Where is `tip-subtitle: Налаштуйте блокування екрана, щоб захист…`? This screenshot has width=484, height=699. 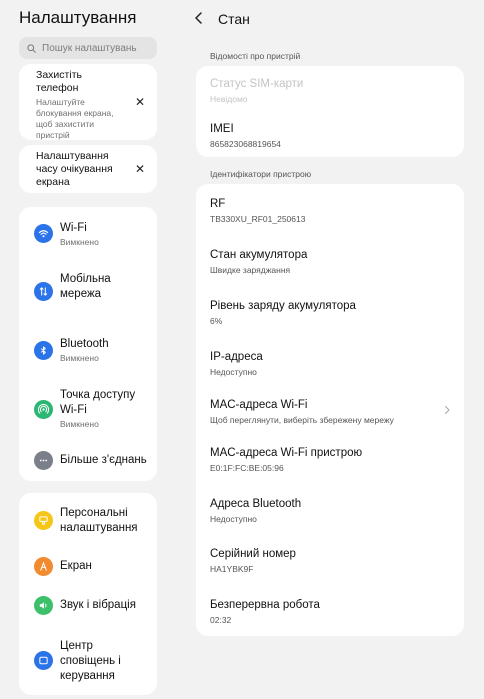 tip-subtitle: Налаштуйте блокування екрана, щоб захист… is located at coordinates (75, 118).